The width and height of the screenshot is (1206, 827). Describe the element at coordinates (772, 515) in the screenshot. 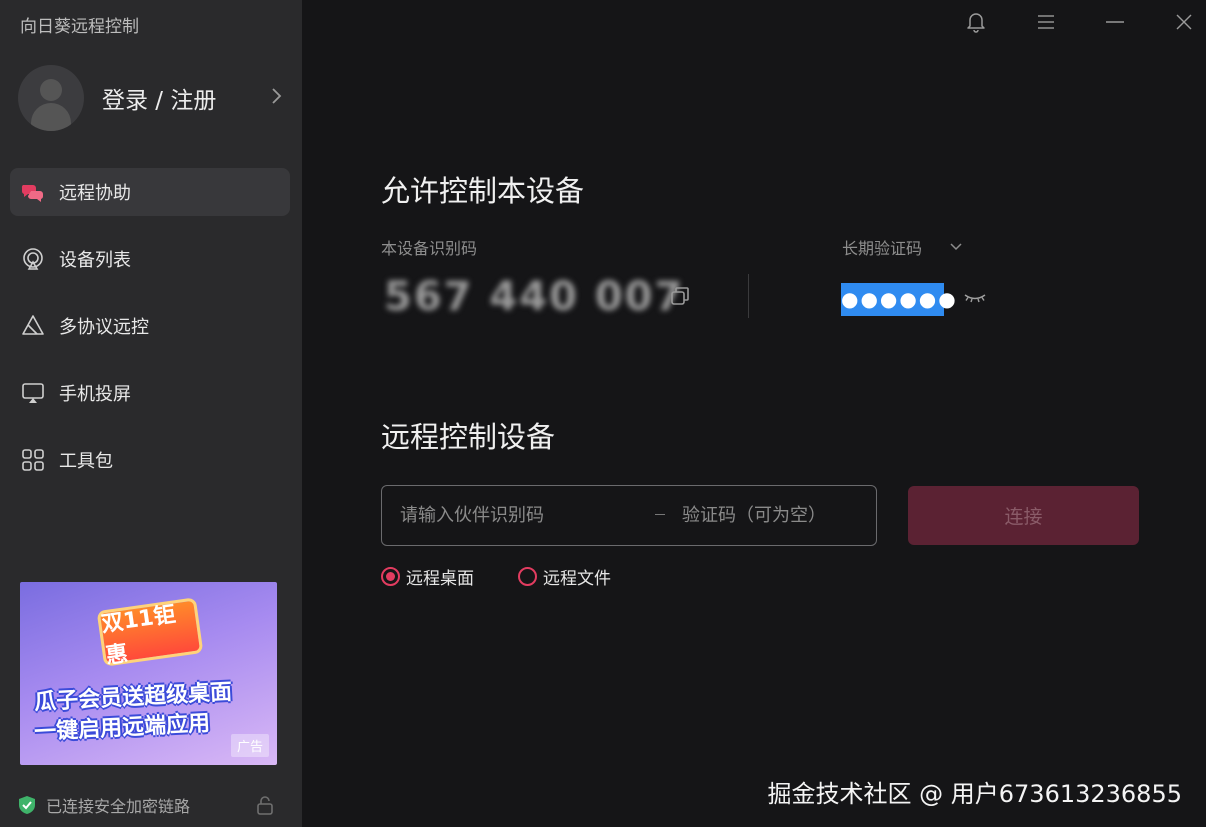

I see `verification-code-input` at that location.